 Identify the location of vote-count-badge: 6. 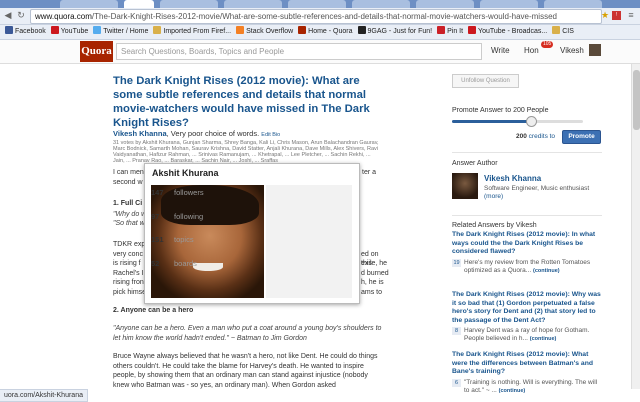
(456, 382).